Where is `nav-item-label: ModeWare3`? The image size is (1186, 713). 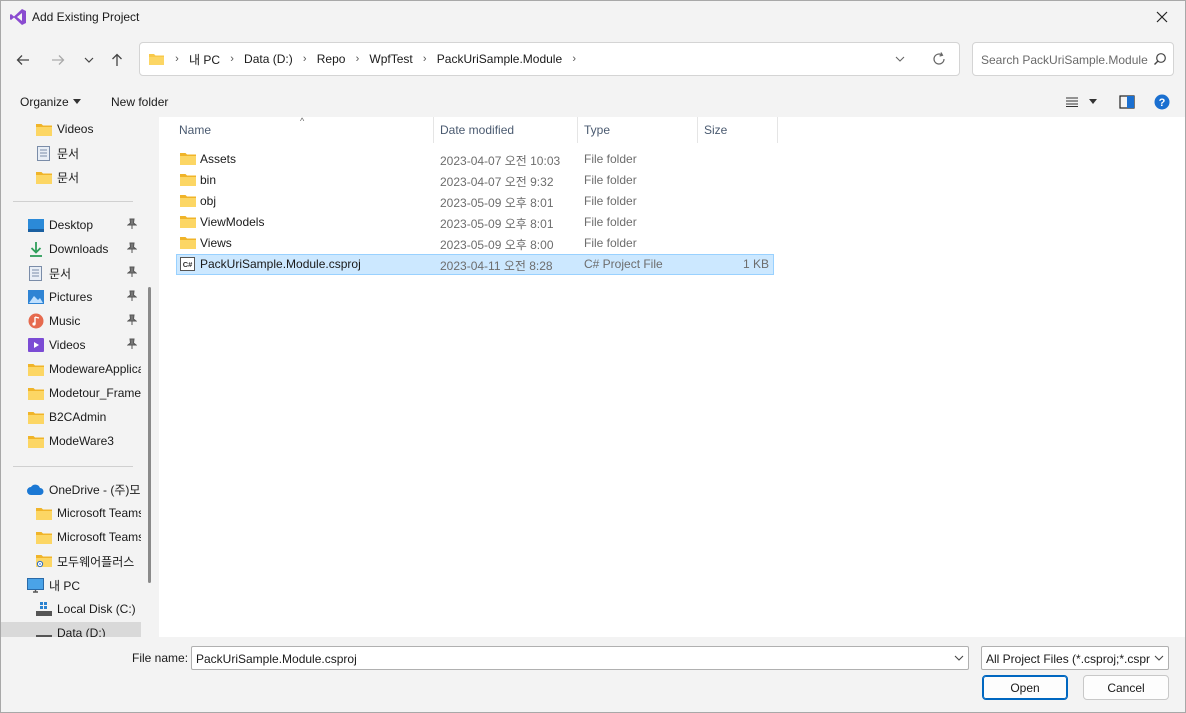 nav-item-label: ModeWare3 is located at coordinates (81, 441).